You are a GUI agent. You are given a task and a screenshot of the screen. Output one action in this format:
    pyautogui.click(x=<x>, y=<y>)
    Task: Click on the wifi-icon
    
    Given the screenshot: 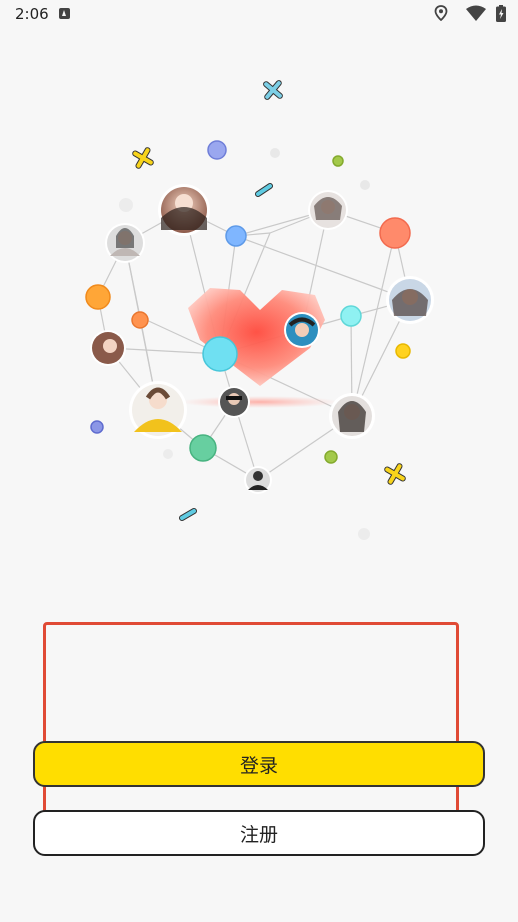 What is the action you would take?
    pyautogui.click(x=476, y=13)
    